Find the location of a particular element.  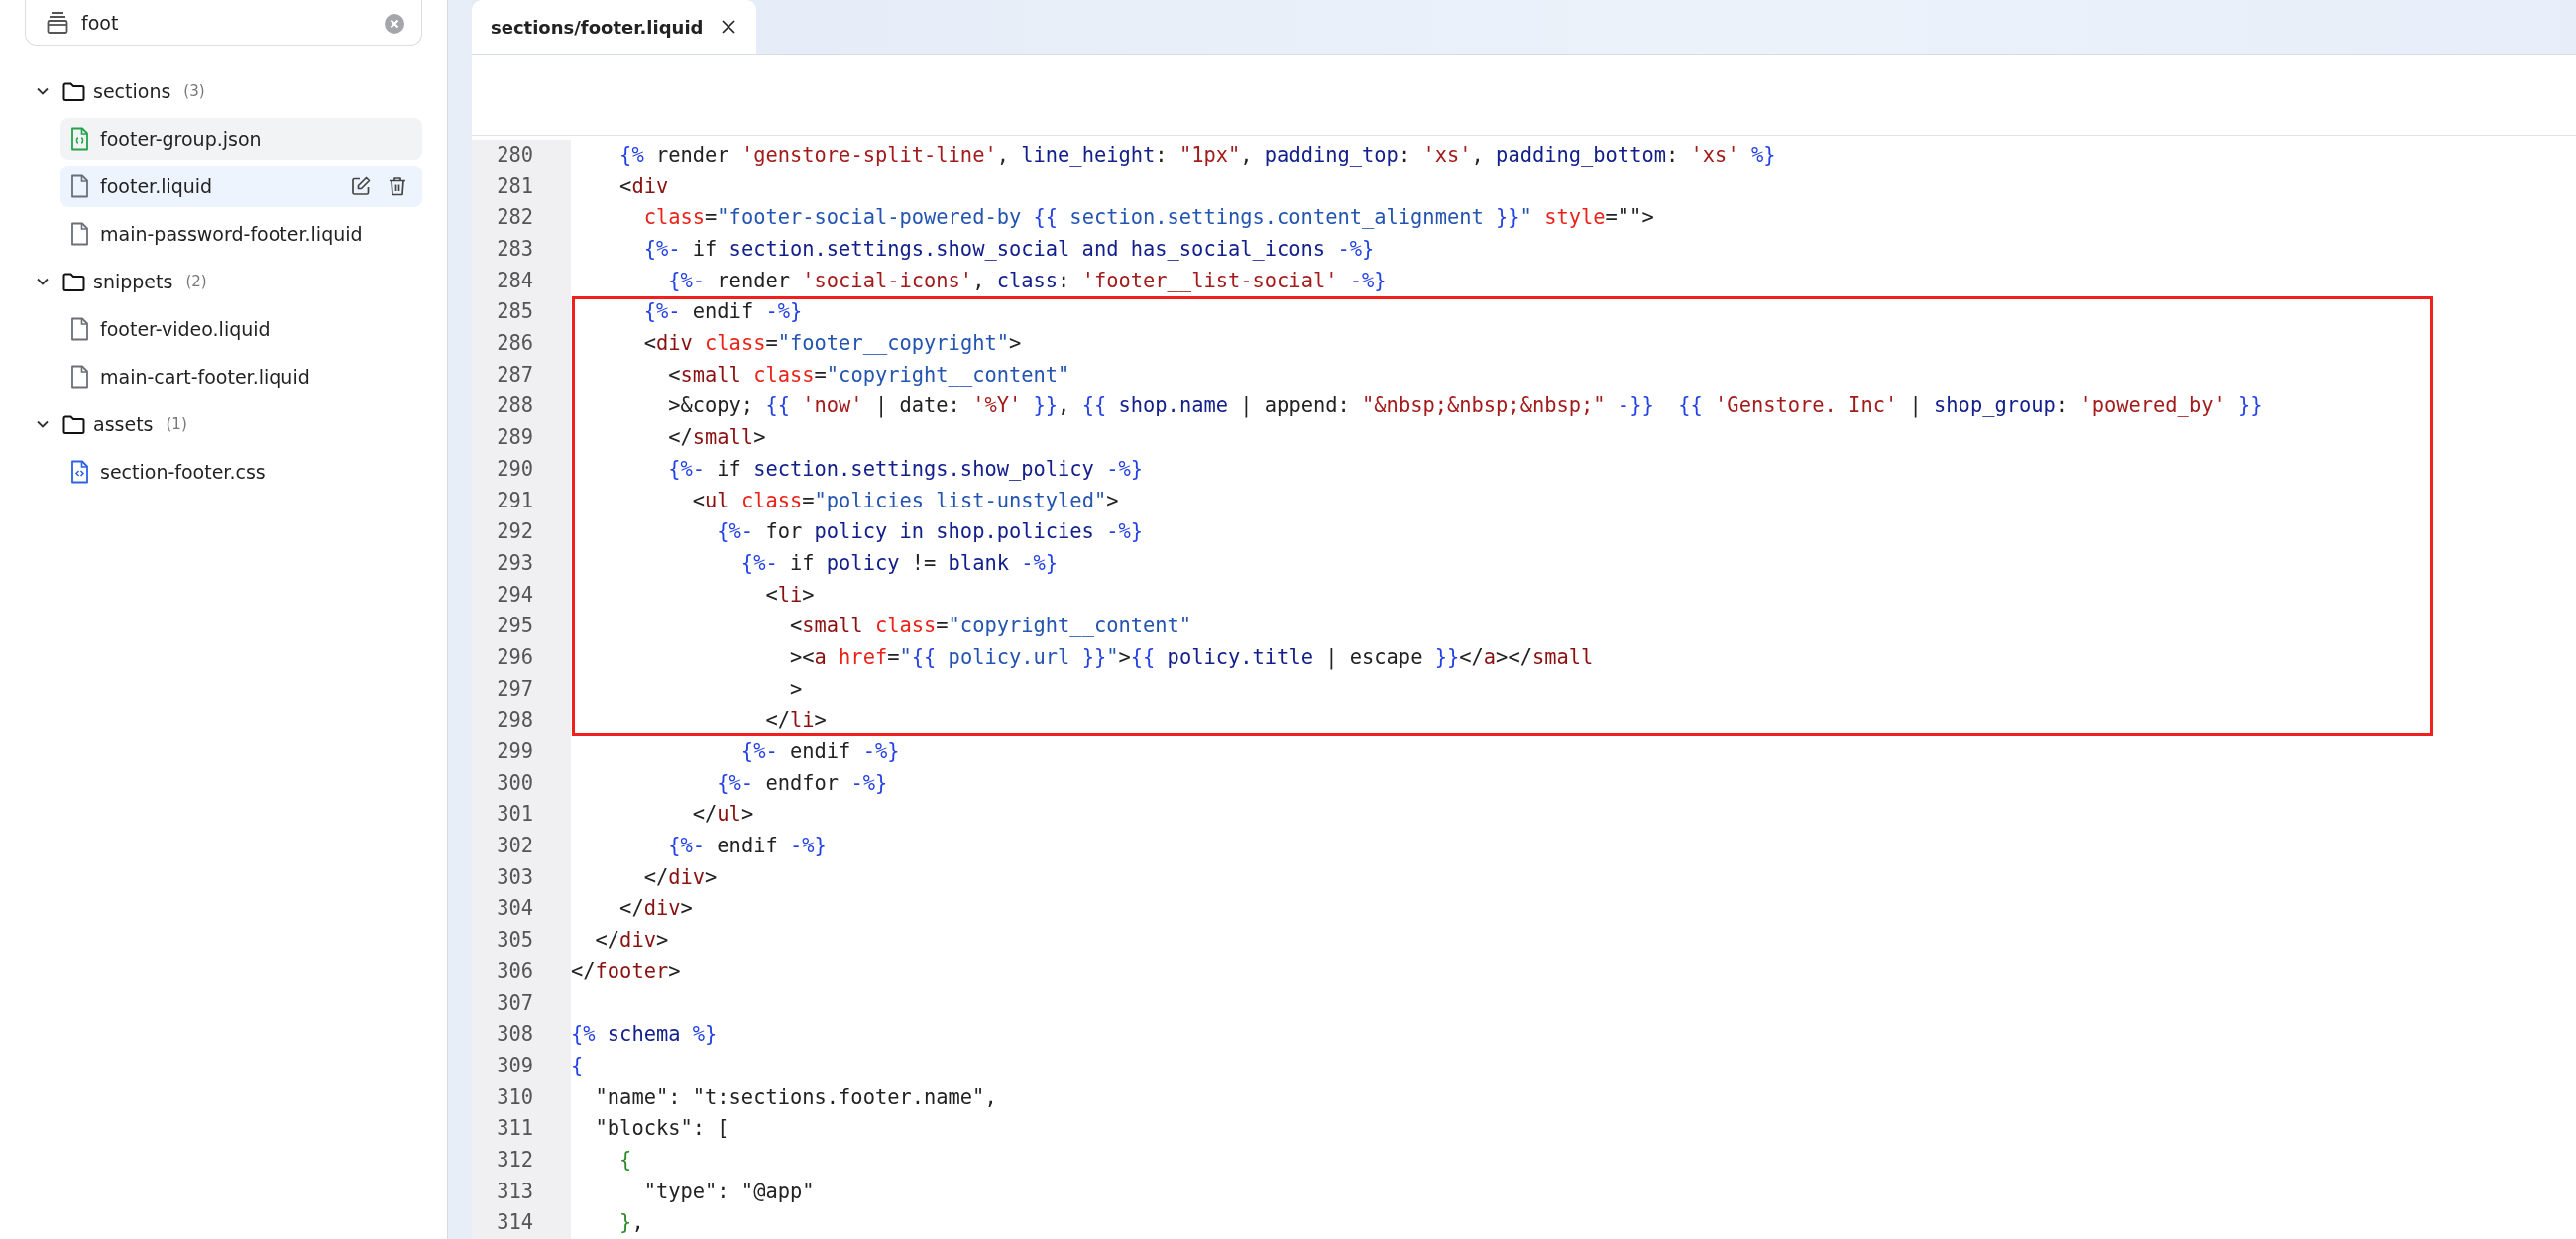

line-number: 314 is located at coordinates (514, 1223).